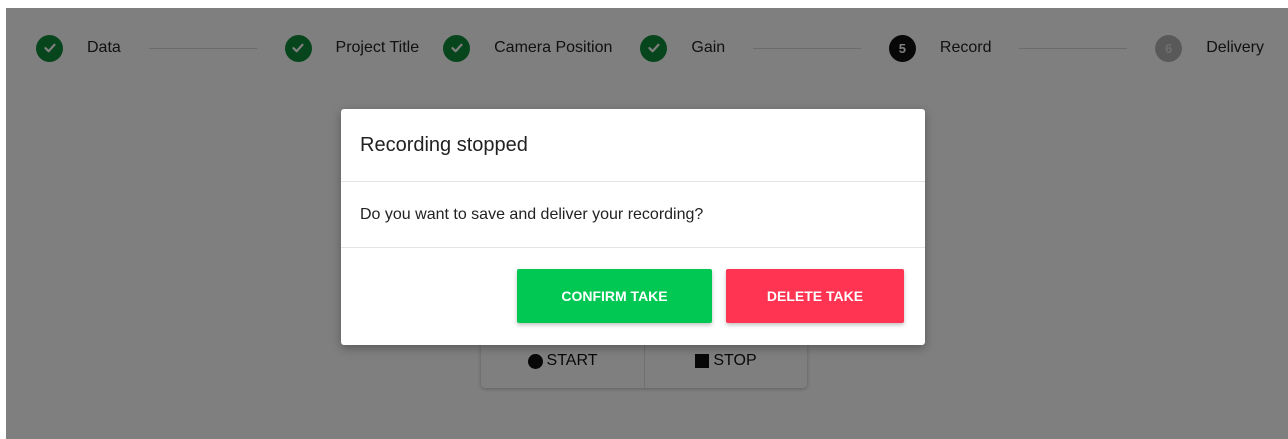  What do you see at coordinates (815, 295) in the screenshot?
I see `delete-take-button: DELETE TAKE` at bounding box center [815, 295].